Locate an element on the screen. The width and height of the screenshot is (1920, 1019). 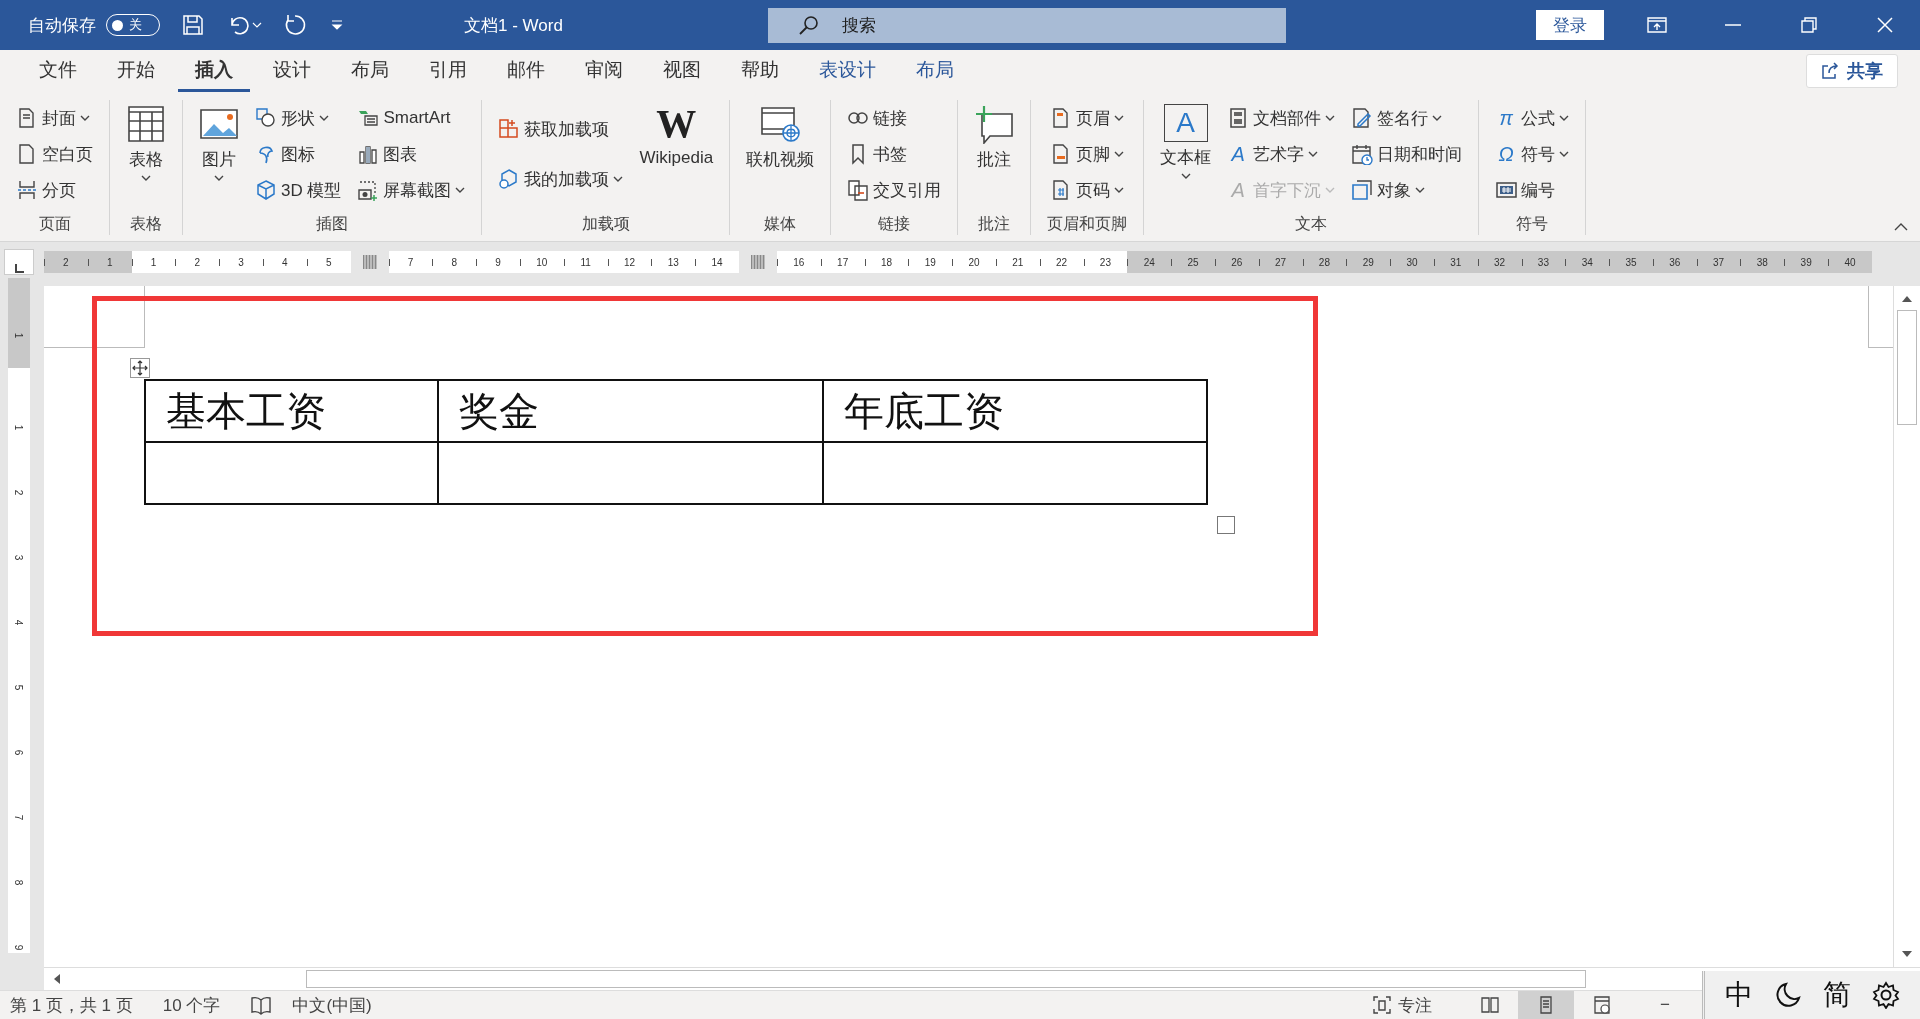
redo-icon is located at coordinates (296, 25).